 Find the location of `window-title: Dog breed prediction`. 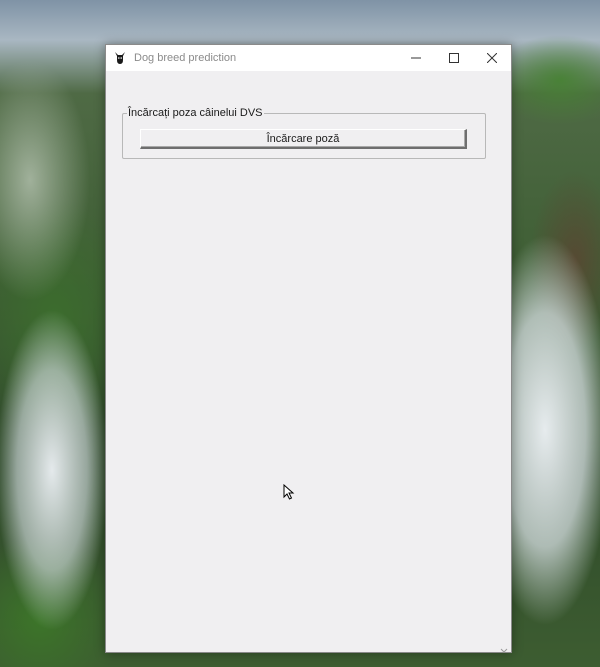

window-title: Dog breed prediction is located at coordinates (185, 58).